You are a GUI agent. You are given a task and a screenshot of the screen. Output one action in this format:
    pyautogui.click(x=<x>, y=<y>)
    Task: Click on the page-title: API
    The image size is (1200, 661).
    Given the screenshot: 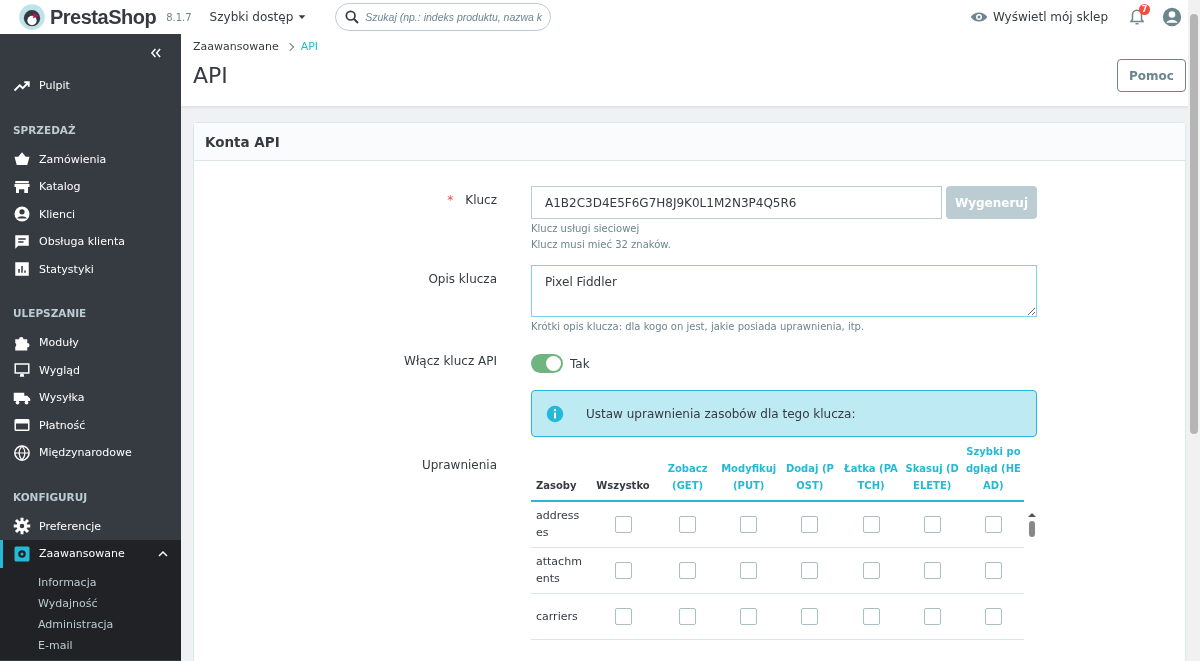 What is the action you would take?
    pyautogui.click(x=211, y=75)
    